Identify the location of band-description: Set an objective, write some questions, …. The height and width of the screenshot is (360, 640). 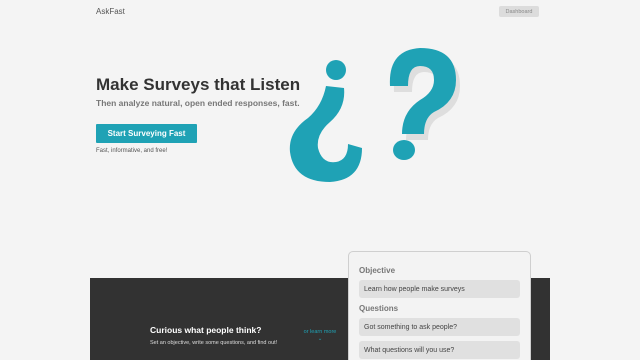
(214, 343).